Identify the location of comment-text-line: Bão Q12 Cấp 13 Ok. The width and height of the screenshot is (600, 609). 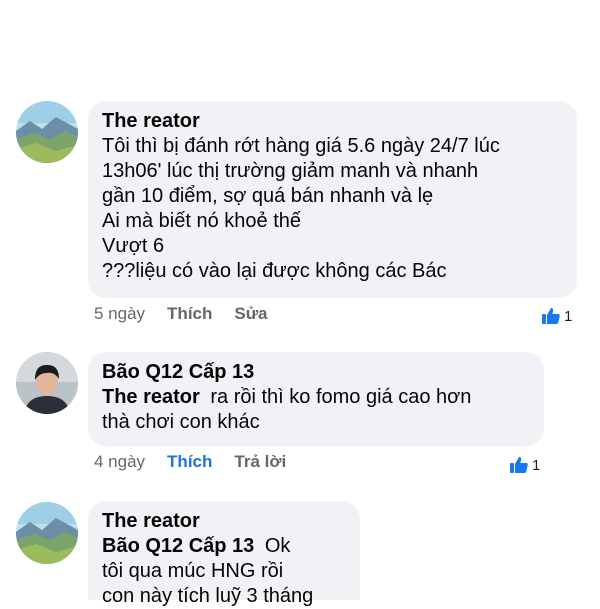
(224, 546).